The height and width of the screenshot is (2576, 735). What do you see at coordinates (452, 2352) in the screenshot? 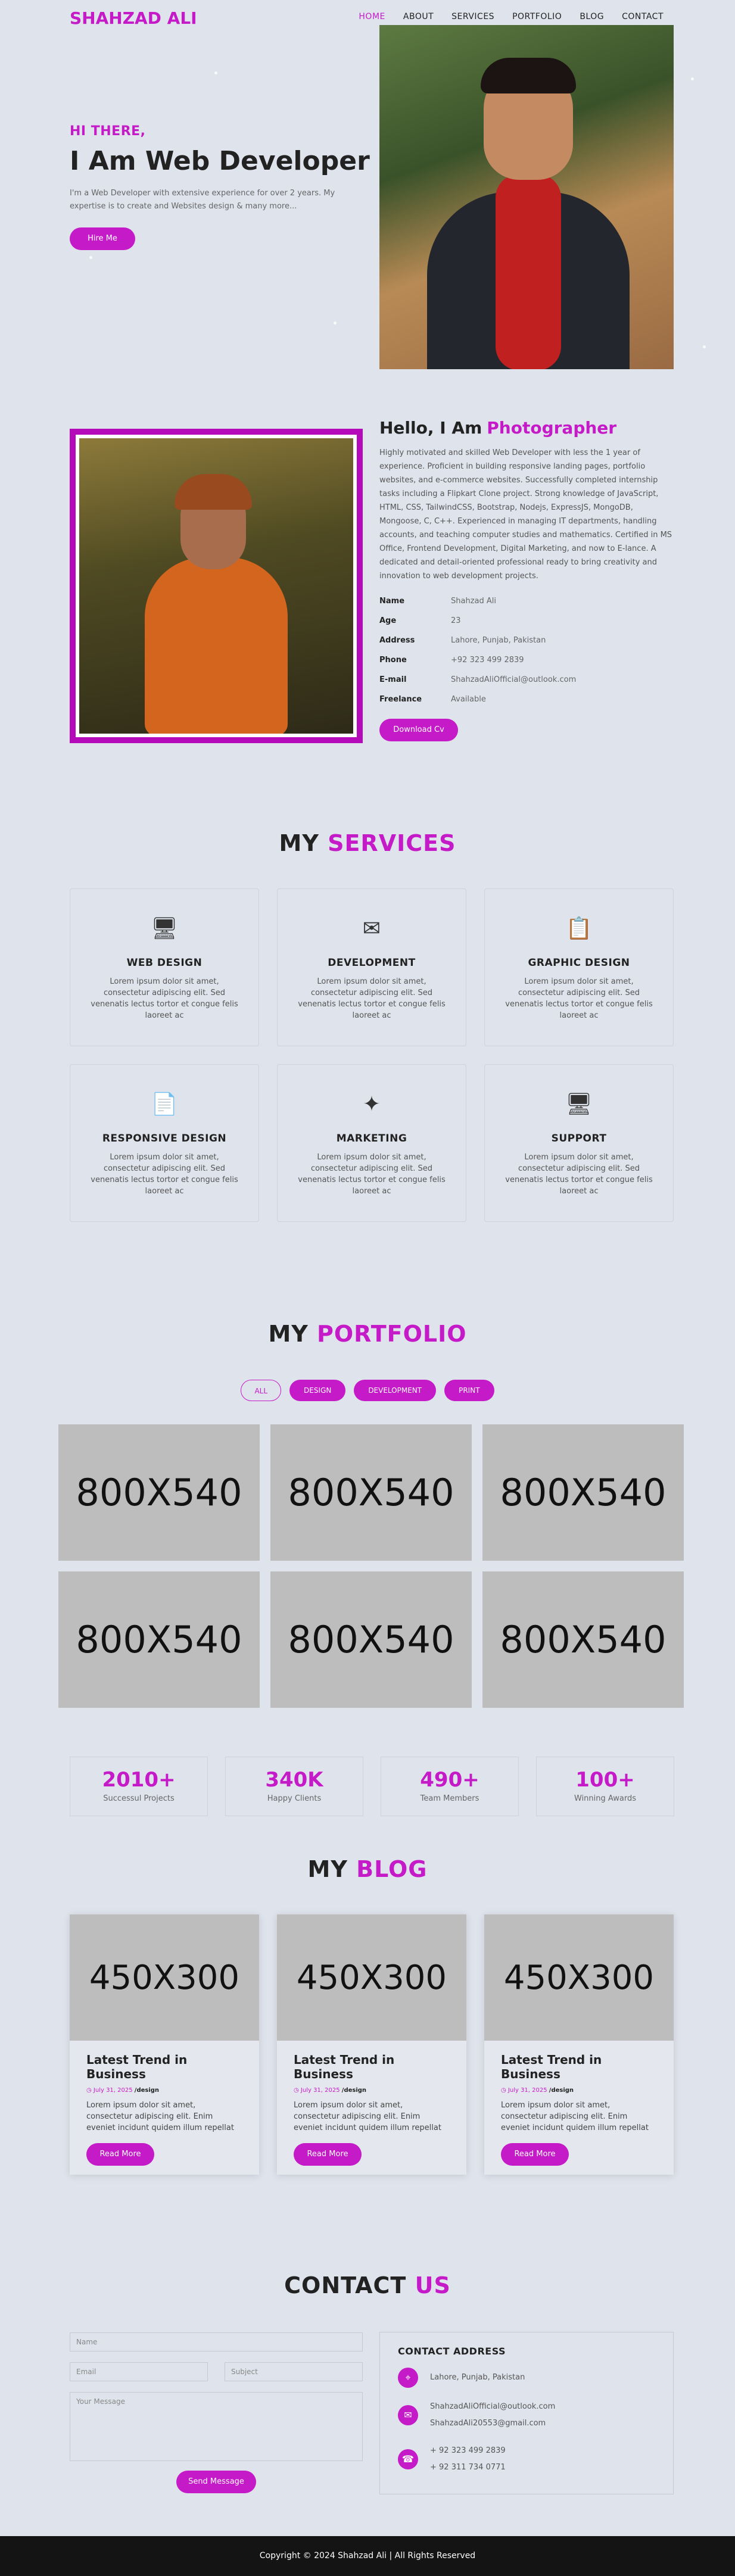
I see `contact-address-title: CONTACT ADDRESS` at bounding box center [452, 2352].